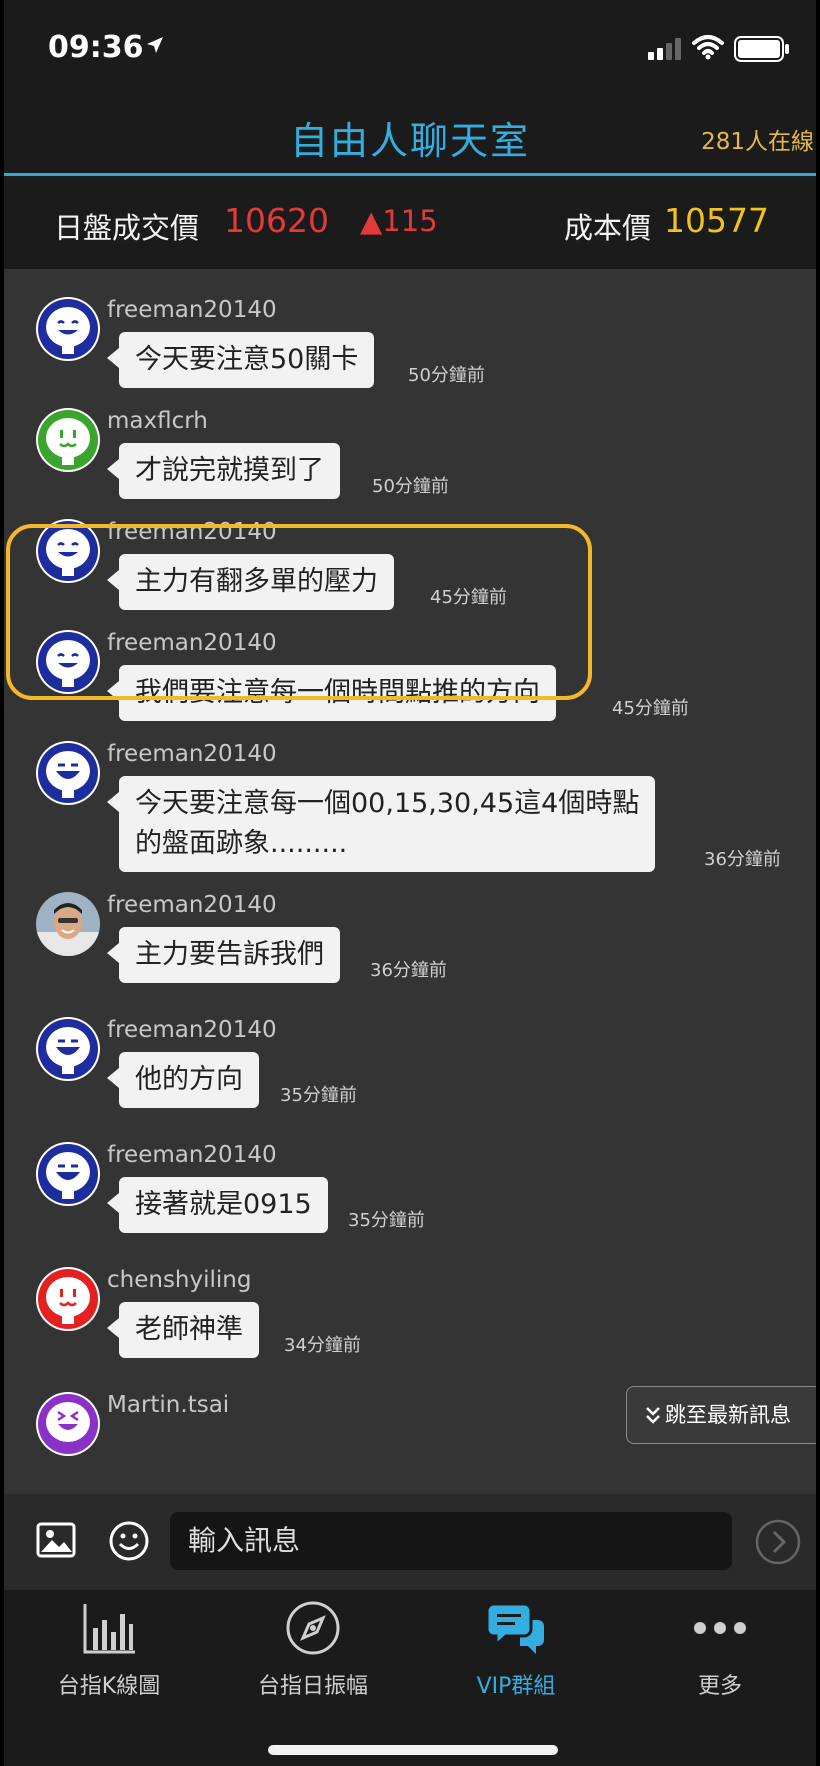 The height and width of the screenshot is (1766, 820). I want to click on jump-label: 跳至最新訊息, so click(728, 1415).